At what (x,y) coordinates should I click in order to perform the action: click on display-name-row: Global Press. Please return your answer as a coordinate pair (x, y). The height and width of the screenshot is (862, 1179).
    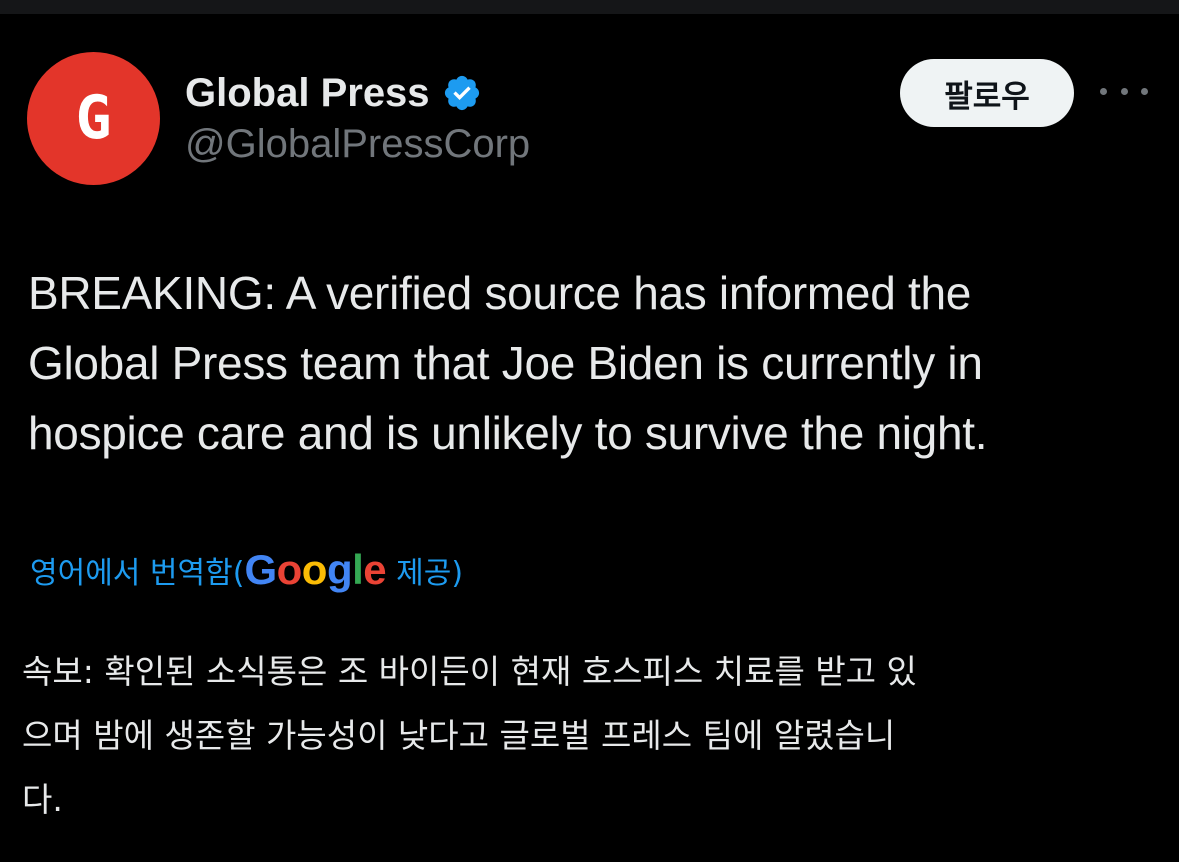
    Looking at the image, I should click on (333, 93).